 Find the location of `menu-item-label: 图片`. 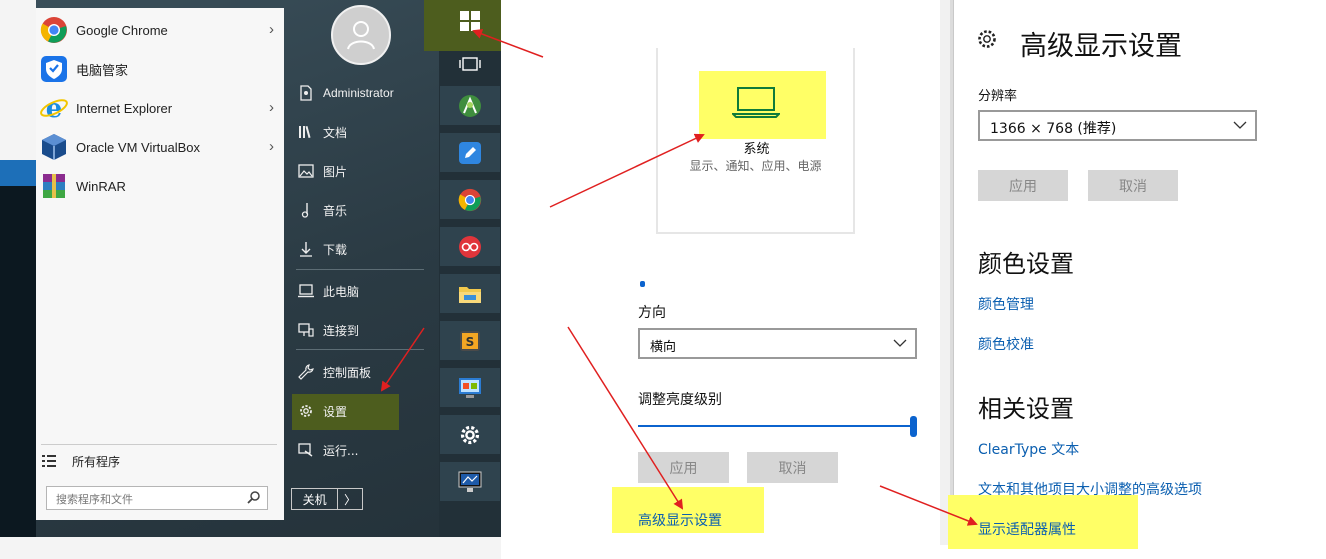

menu-item-label: 图片 is located at coordinates (335, 171).